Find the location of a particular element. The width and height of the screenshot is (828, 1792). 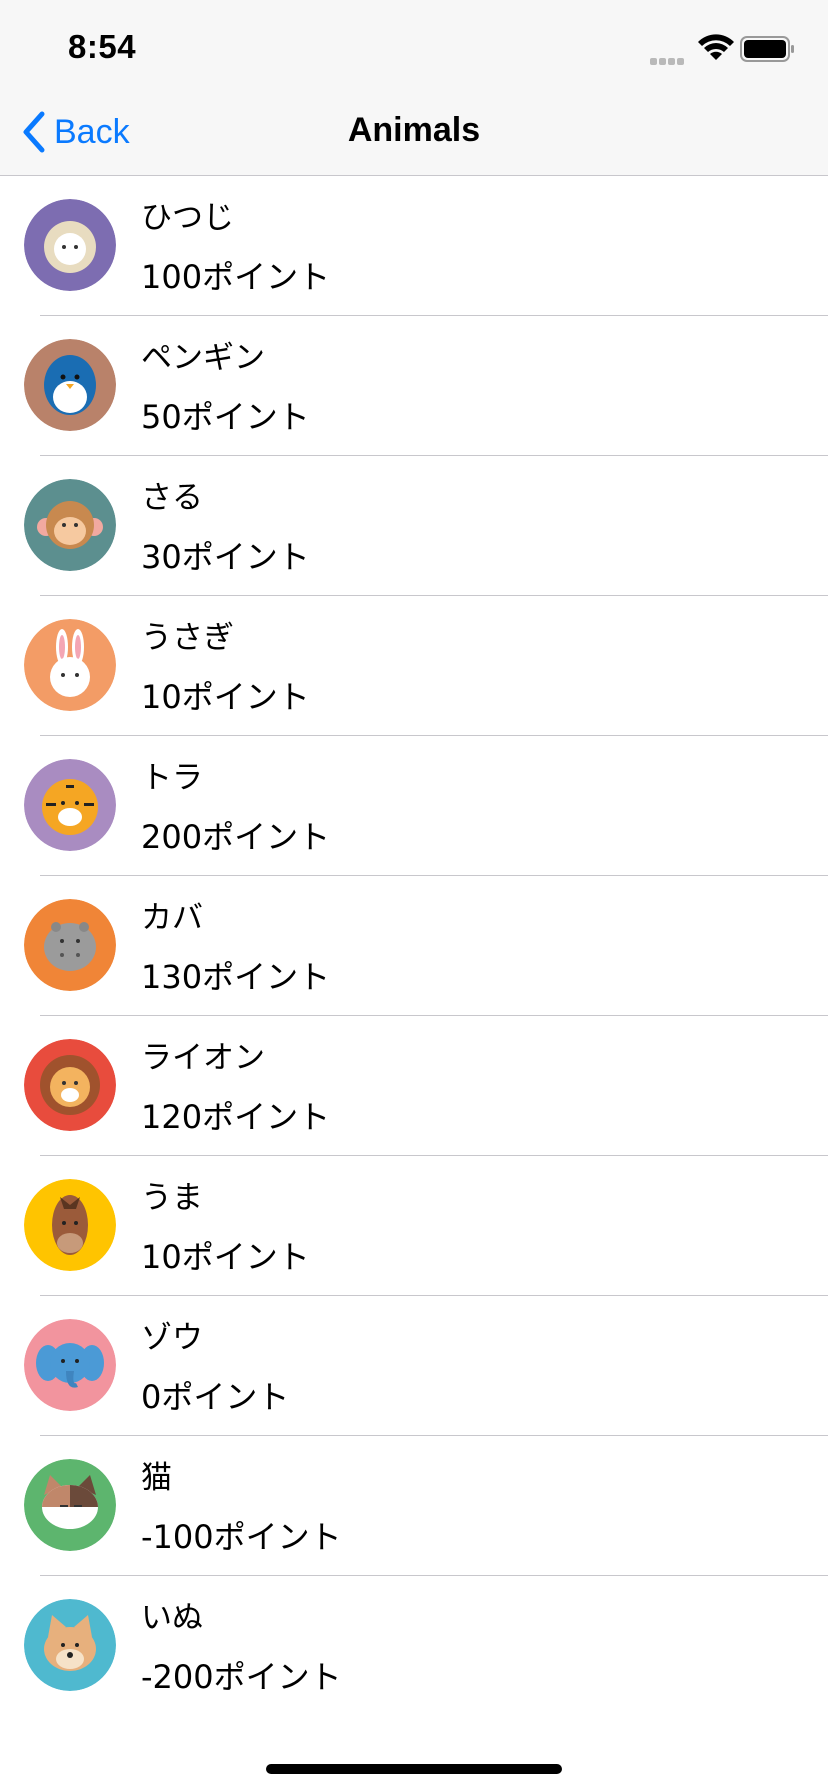

rabbit-icon is located at coordinates (70, 665).